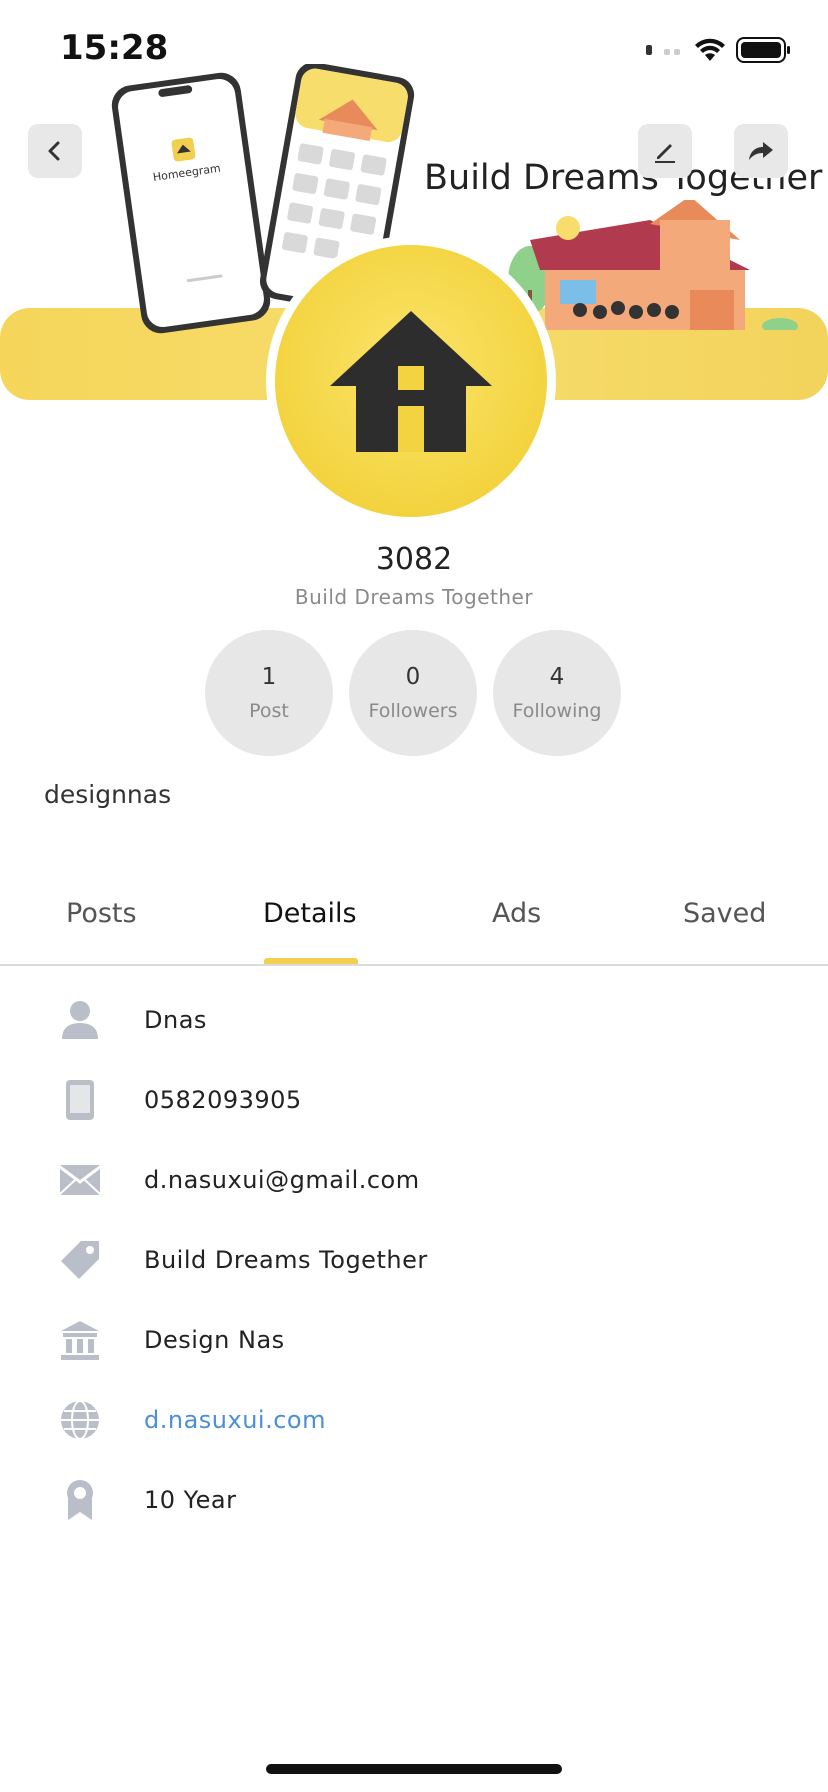 This screenshot has width=828, height=1792. What do you see at coordinates (101, 913) in the screenshot?
I see `tab-posts: Posts` at bounding box center [101, 913].